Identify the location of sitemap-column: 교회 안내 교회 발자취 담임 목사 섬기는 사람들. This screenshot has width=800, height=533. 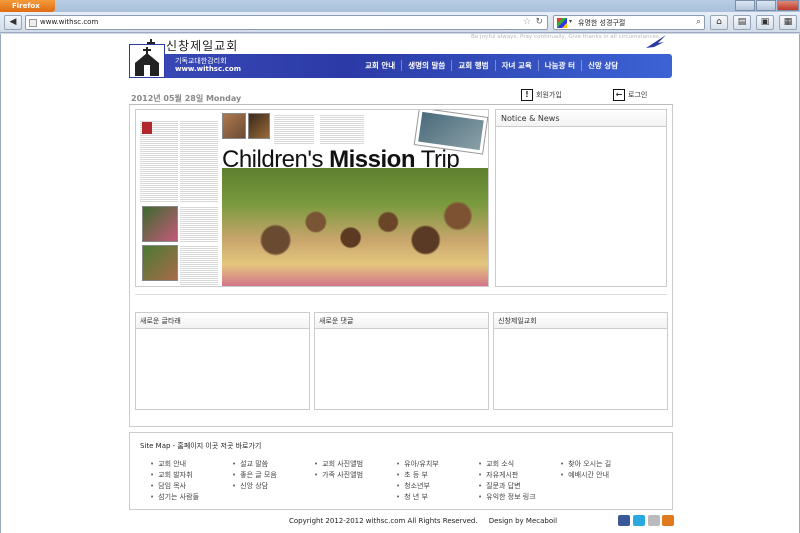
(191, 481).